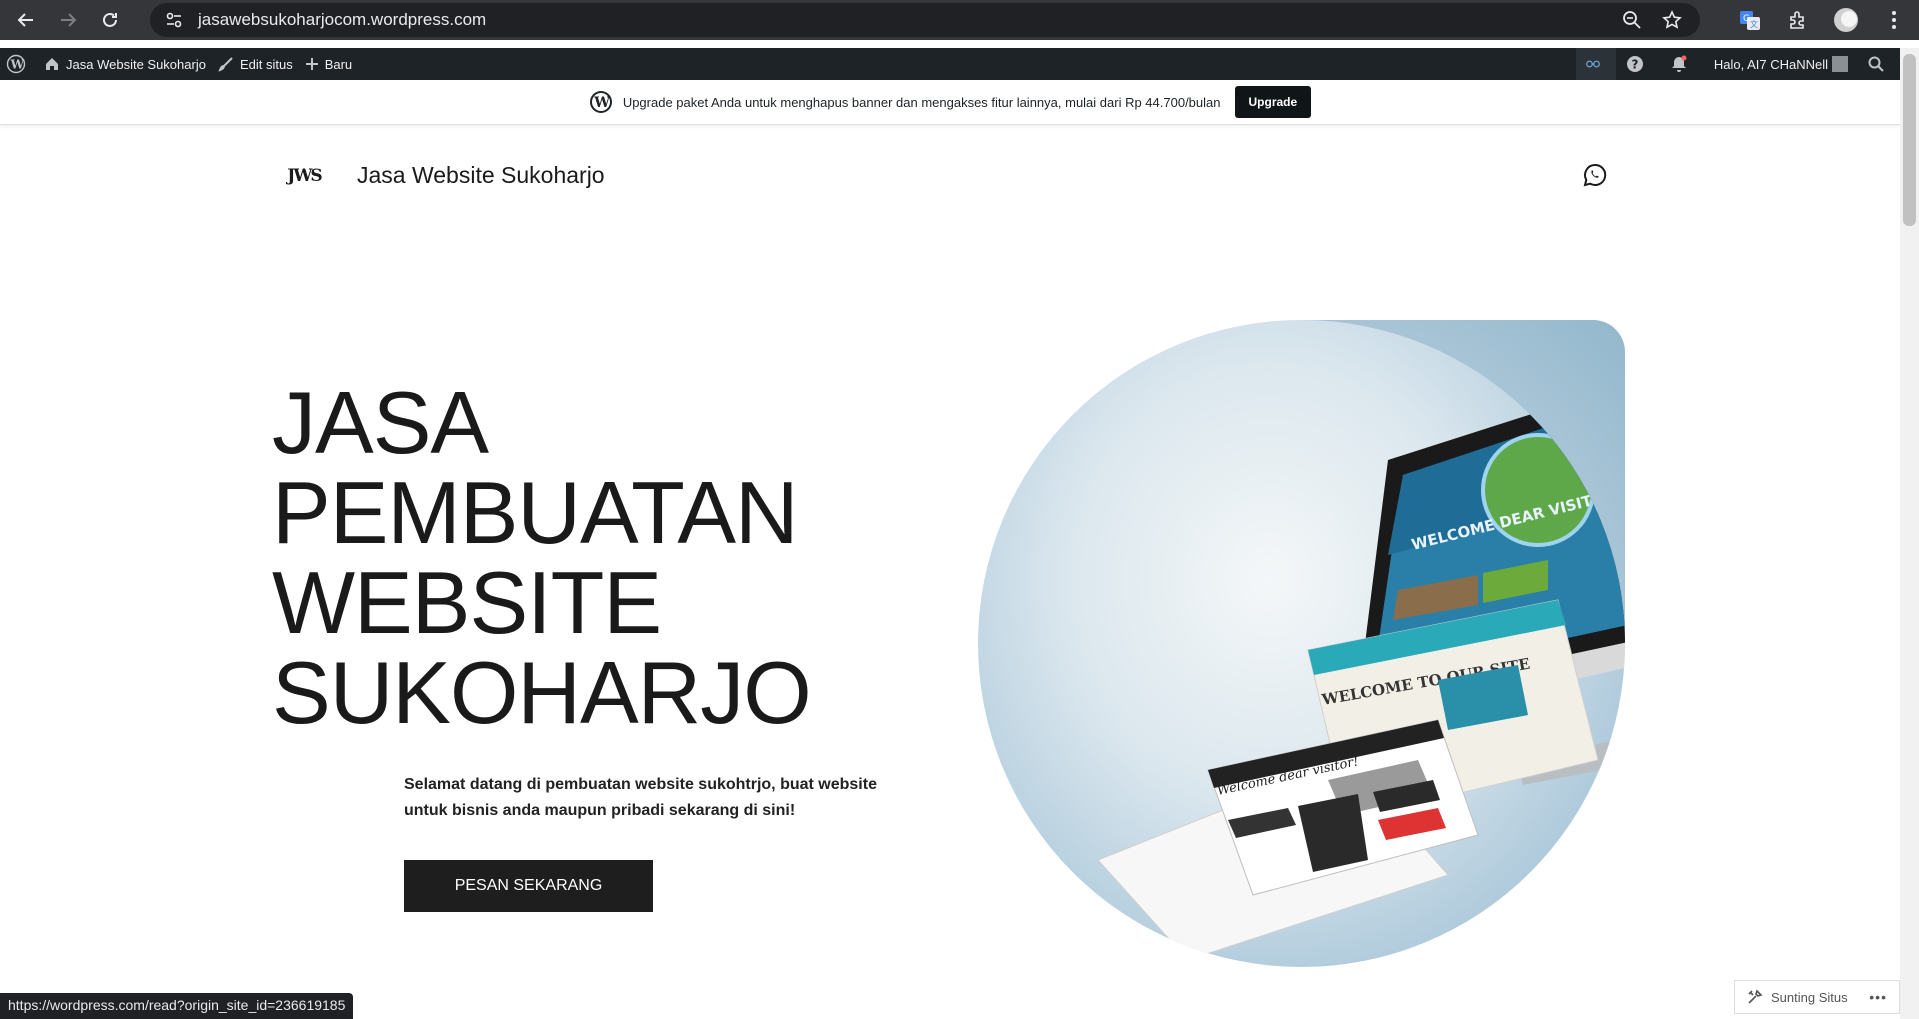 This screenshot has height=1019, width=1919. I want to click on adminbar-edit-site: Edit situs, so click(255, 64).